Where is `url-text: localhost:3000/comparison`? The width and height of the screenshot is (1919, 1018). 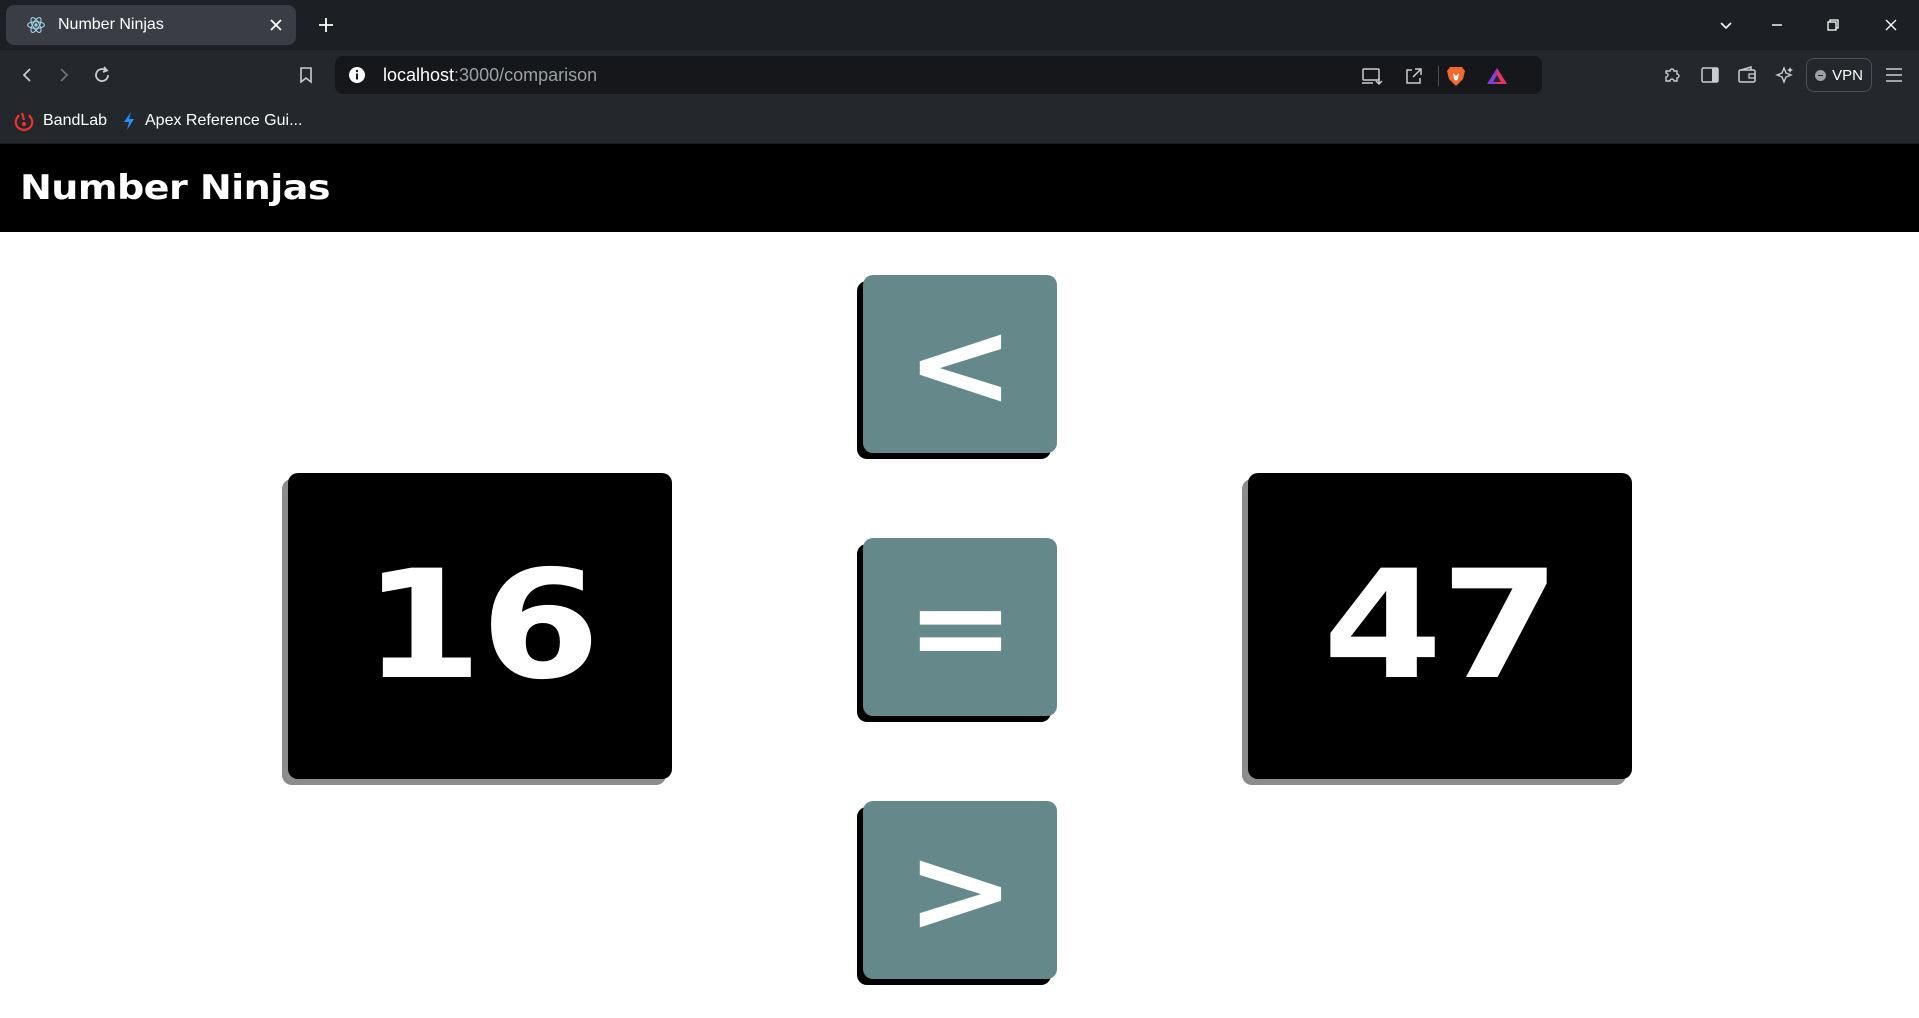 url-text: localhost:3000/comparison is located at coordinates (490, 75).